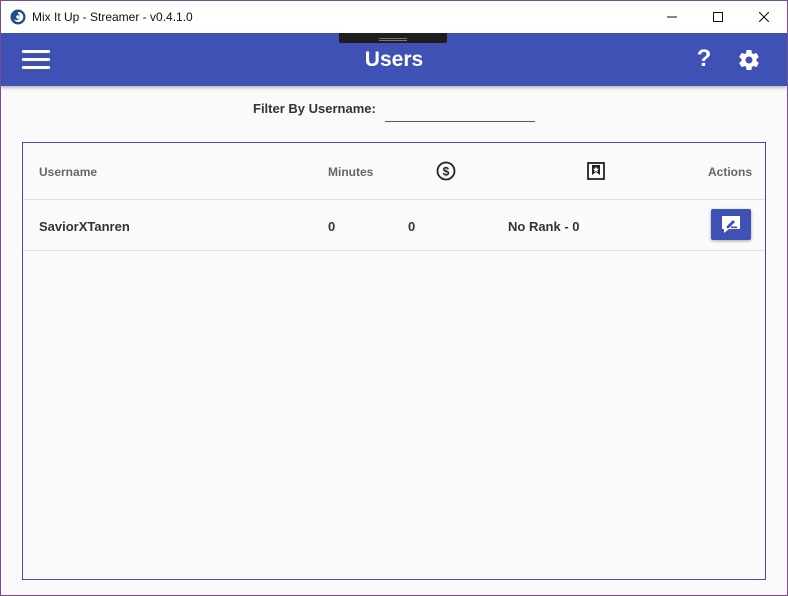 This screenshot has height=596, width=788. I want to click on app-header: Users ?, so click(394, 59).